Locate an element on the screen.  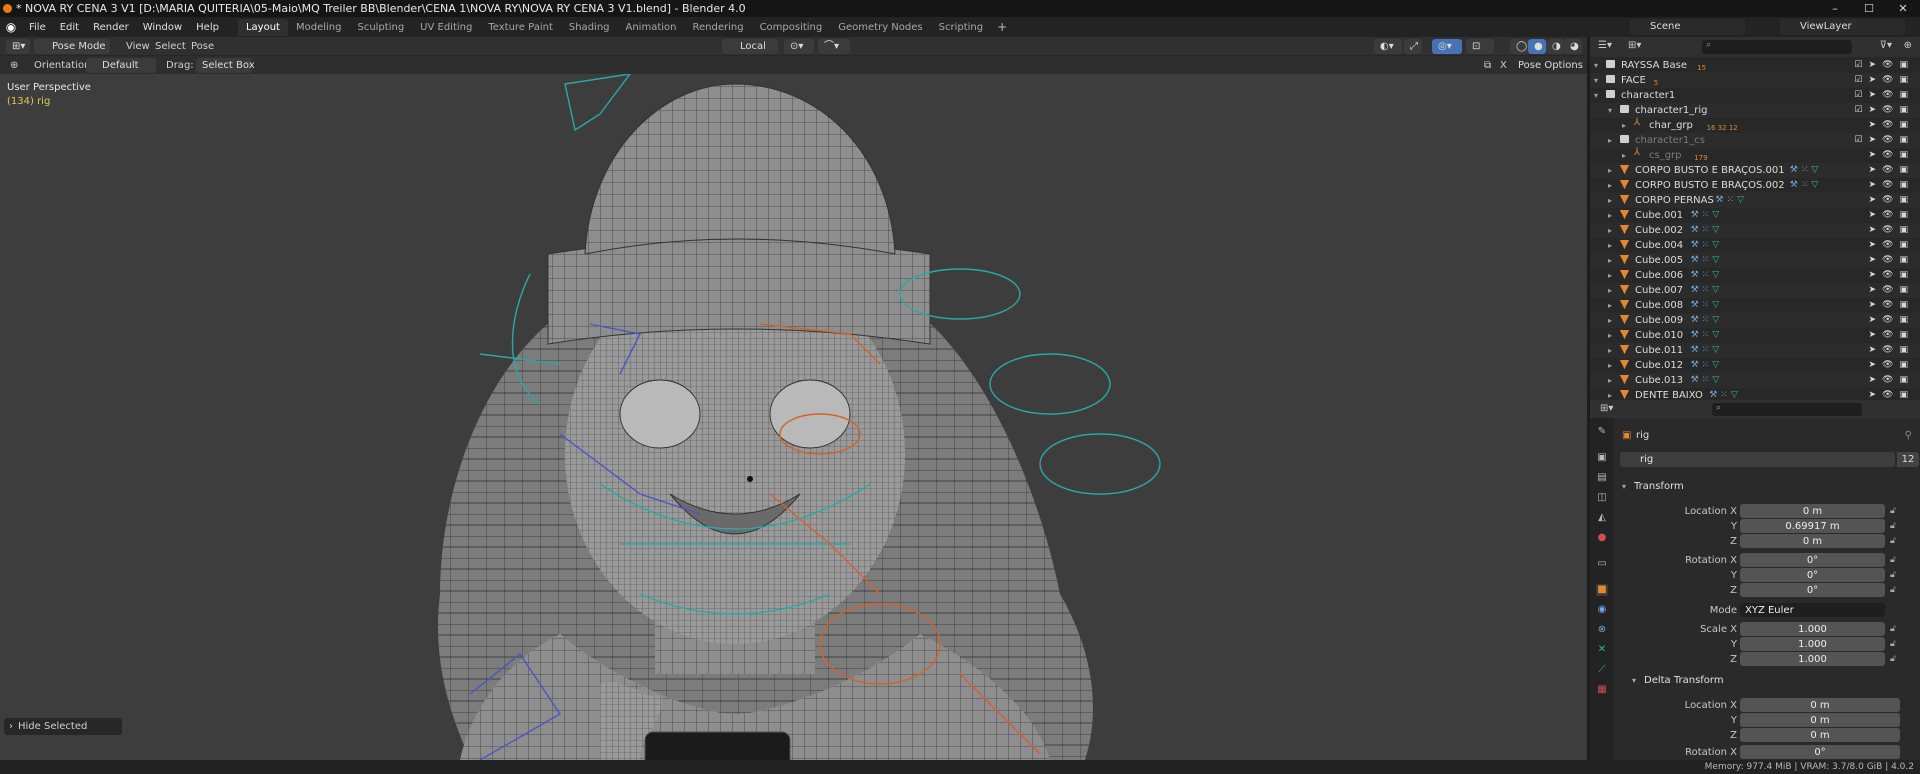
tab-geometry-nodes: Geometry Nodes is located at coordinates (880, 27).